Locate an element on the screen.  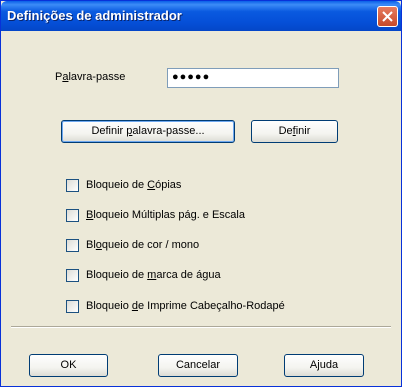
separator is located at coordinates (201, 327).